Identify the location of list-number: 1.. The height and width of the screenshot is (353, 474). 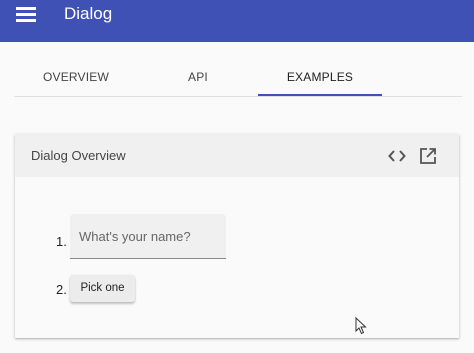
(61, 241).